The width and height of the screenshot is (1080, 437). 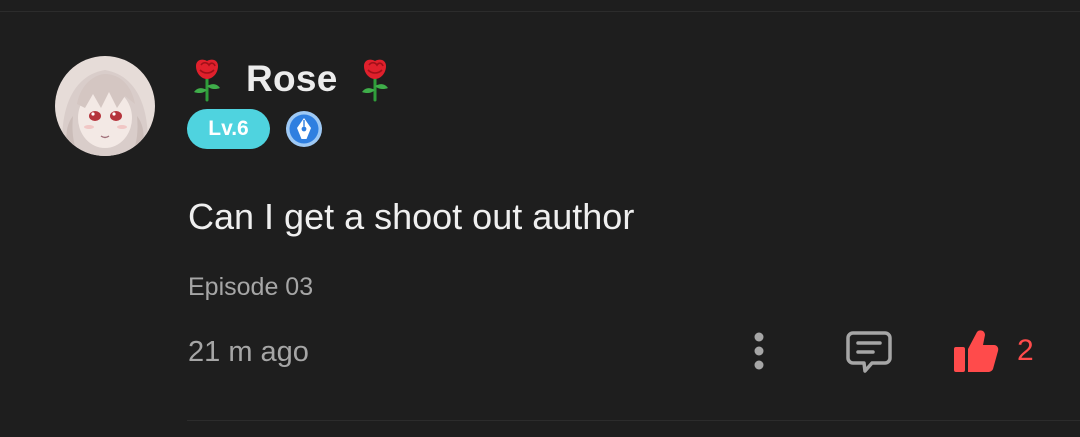 I want to click on more-vertical-icon, so click(x=759, y=351).